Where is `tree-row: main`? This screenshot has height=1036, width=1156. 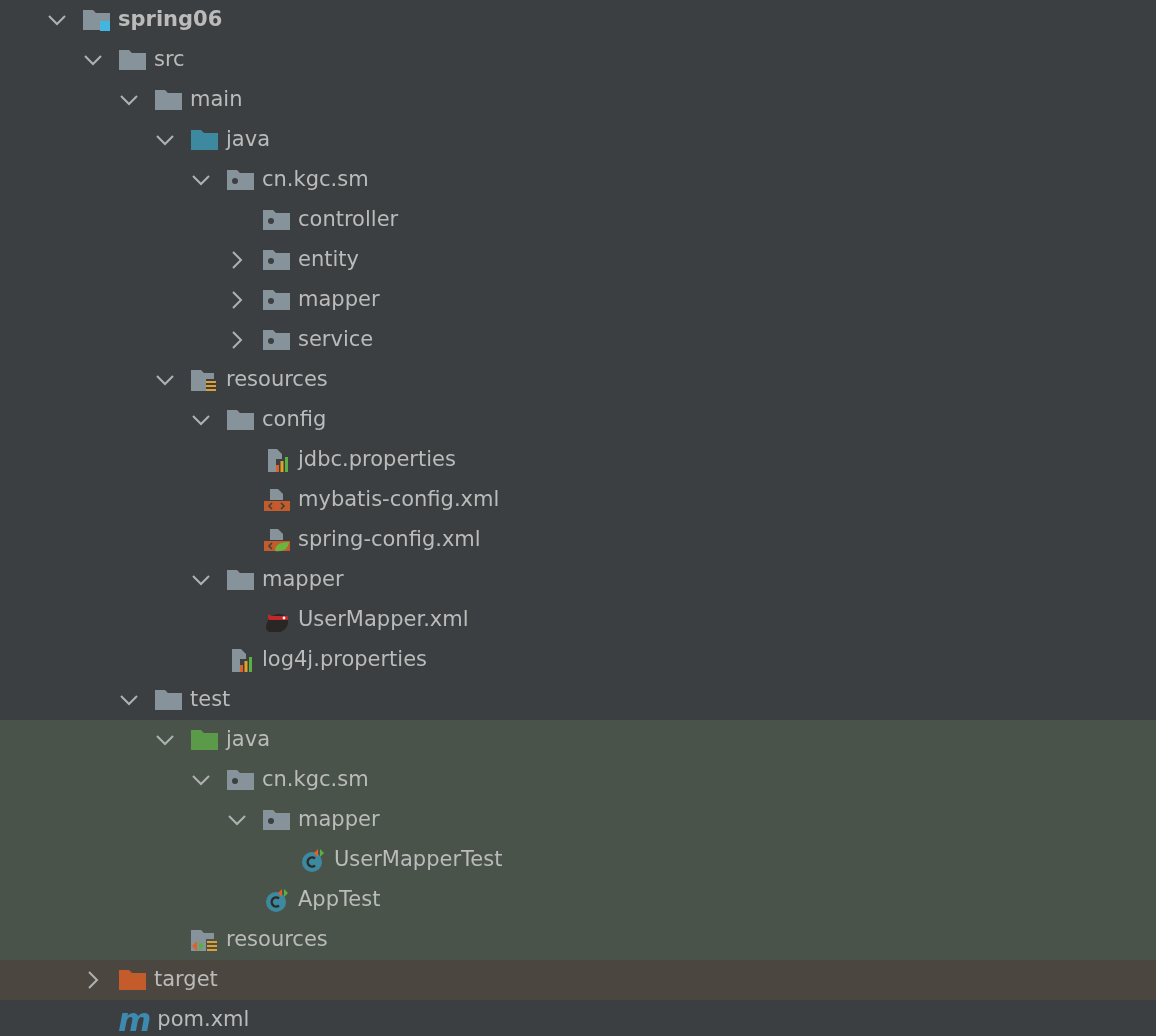
tree-row: main is located at coordinates (578, 100).